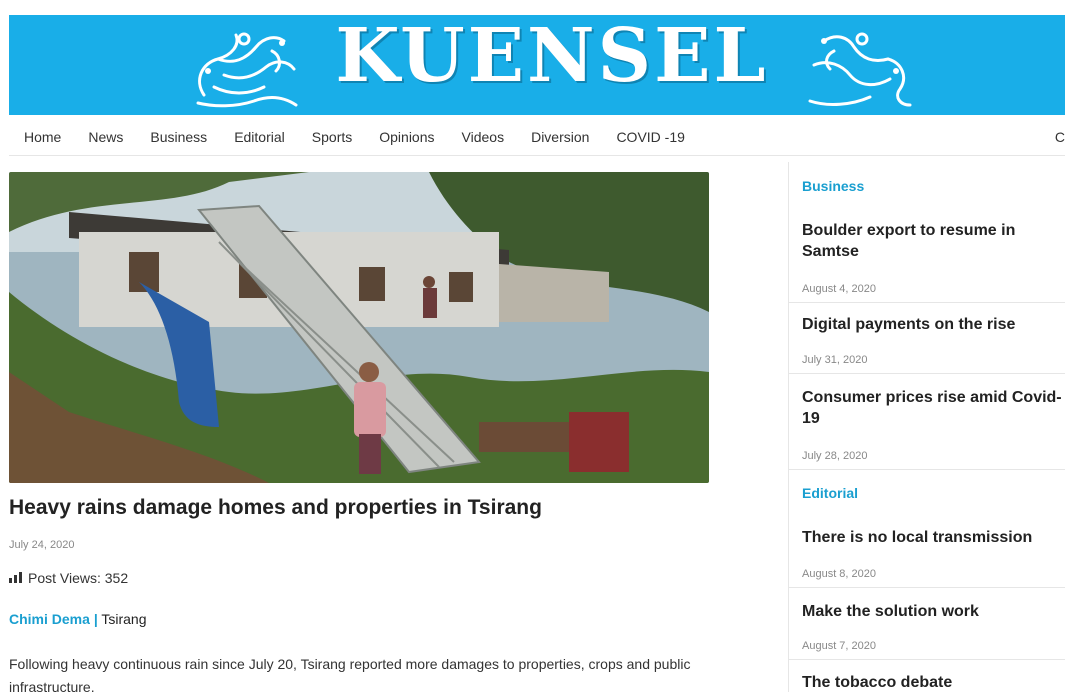  I want to click on sidebar-story-title: Consumer prices rise amid Covid-19, so click(933, 408).